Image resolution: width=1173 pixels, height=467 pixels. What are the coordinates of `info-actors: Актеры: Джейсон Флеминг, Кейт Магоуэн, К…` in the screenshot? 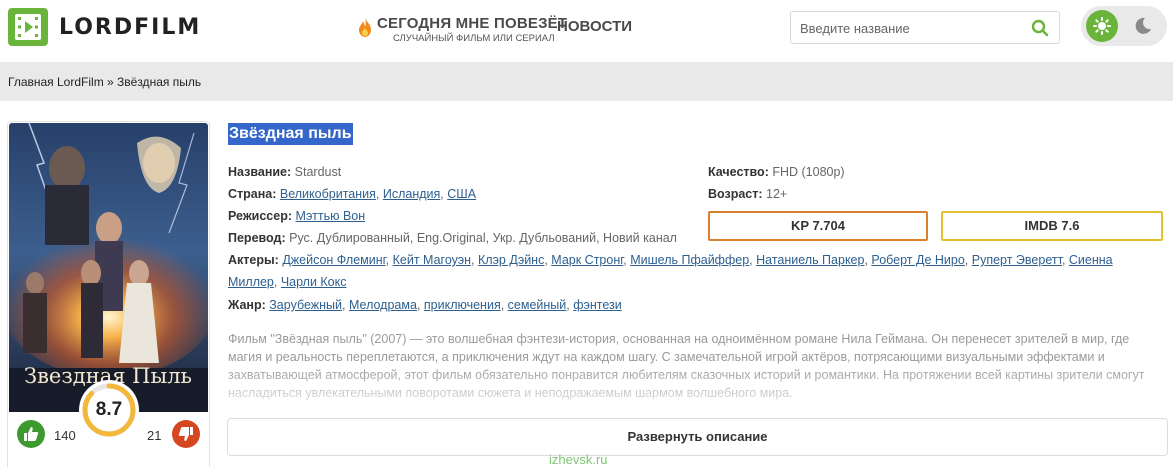 It's located at (670, 271).